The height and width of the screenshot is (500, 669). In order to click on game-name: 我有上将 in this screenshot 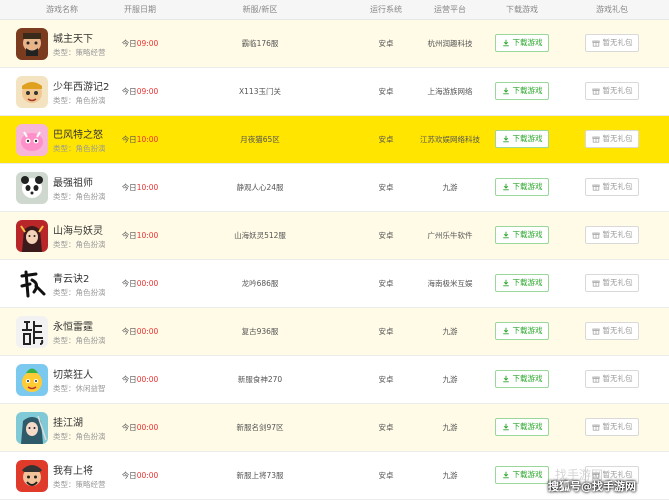, I will do `click(73, 469)`.